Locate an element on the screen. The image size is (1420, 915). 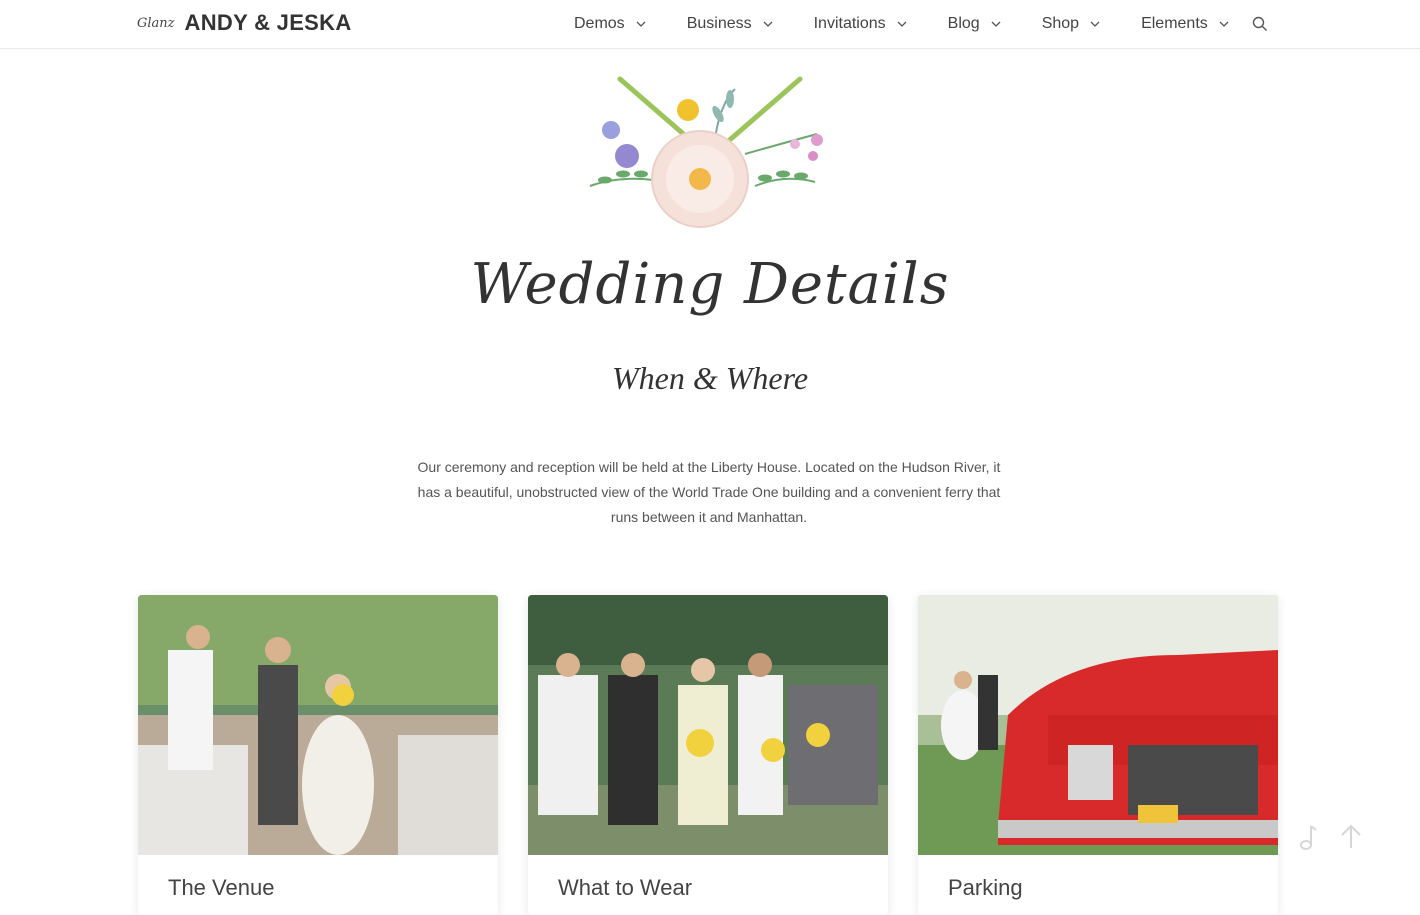
nav-item-elements: Elements is located at coordinates (1185, 24).